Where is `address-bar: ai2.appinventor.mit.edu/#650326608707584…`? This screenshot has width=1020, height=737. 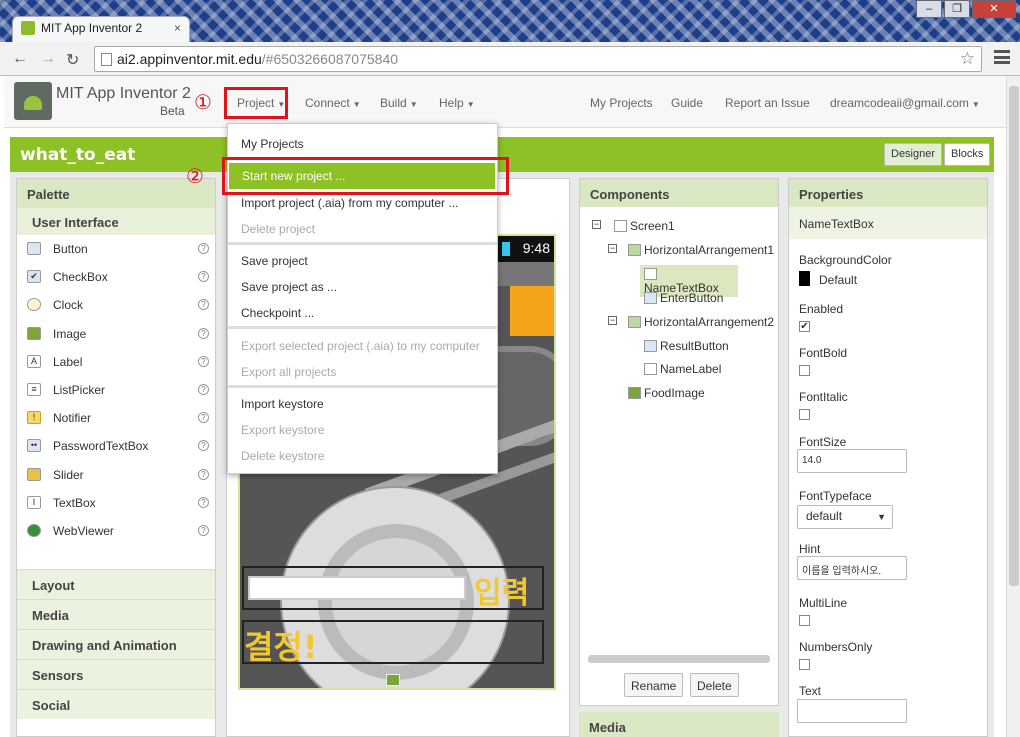
address-bar: ai2.appinventor.mit.edu/#650326608707584… is located at coordinates (538, 59).